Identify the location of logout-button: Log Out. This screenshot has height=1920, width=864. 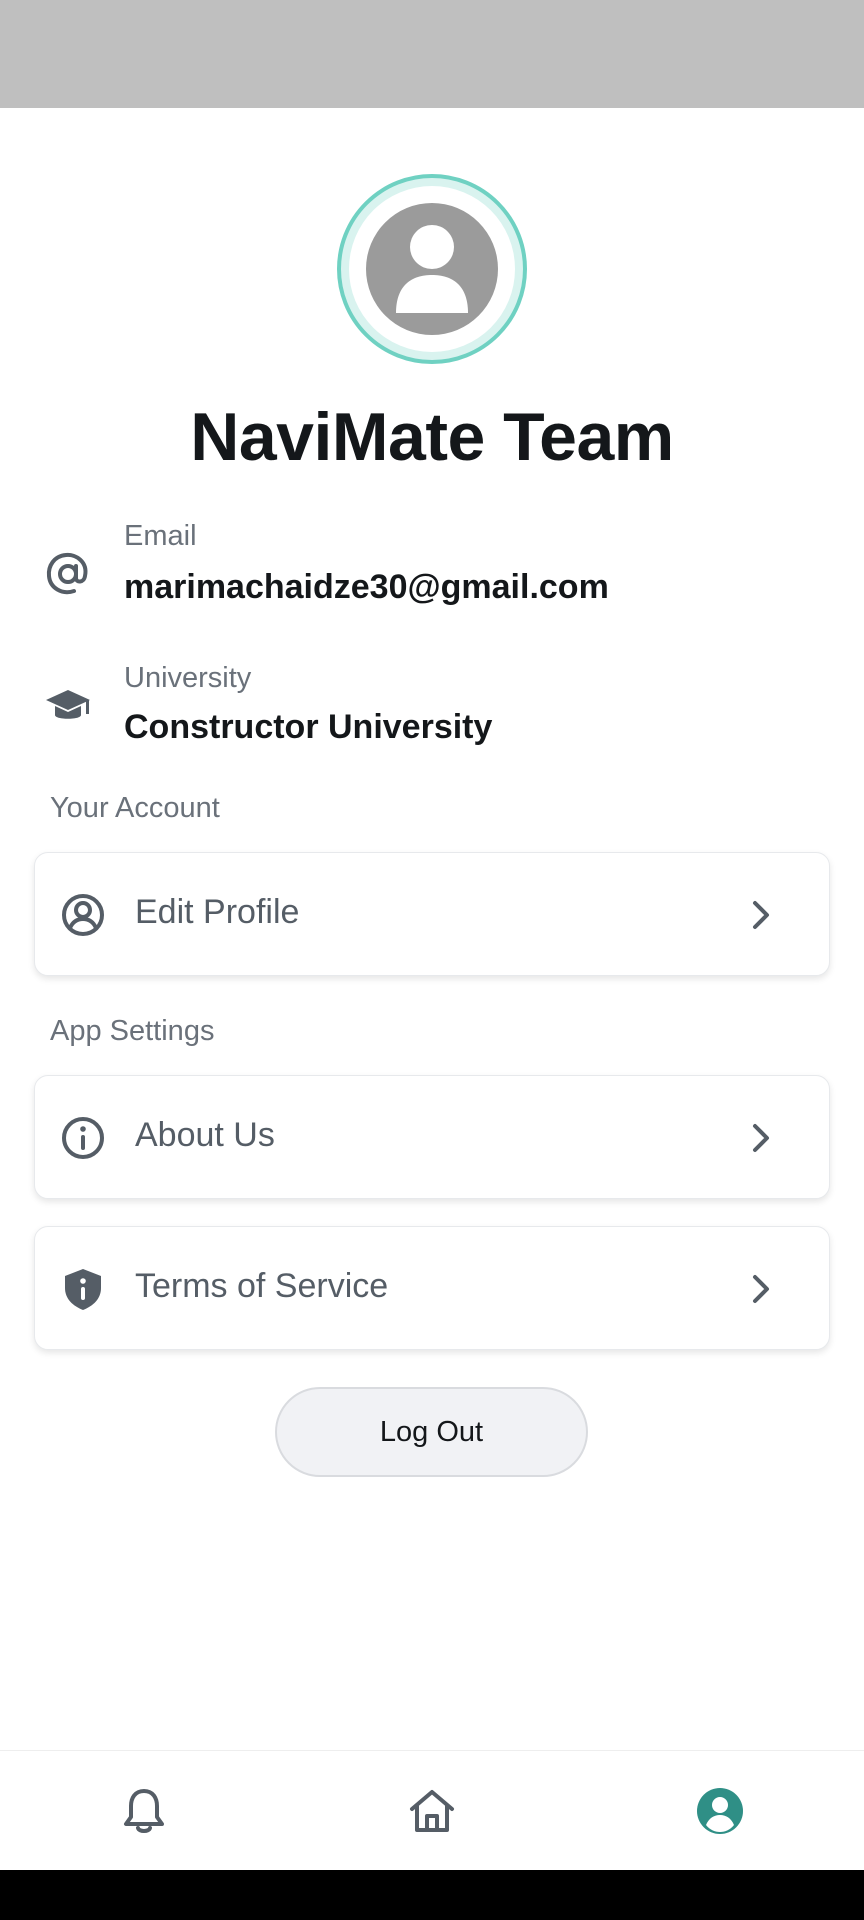
(431, 1432).